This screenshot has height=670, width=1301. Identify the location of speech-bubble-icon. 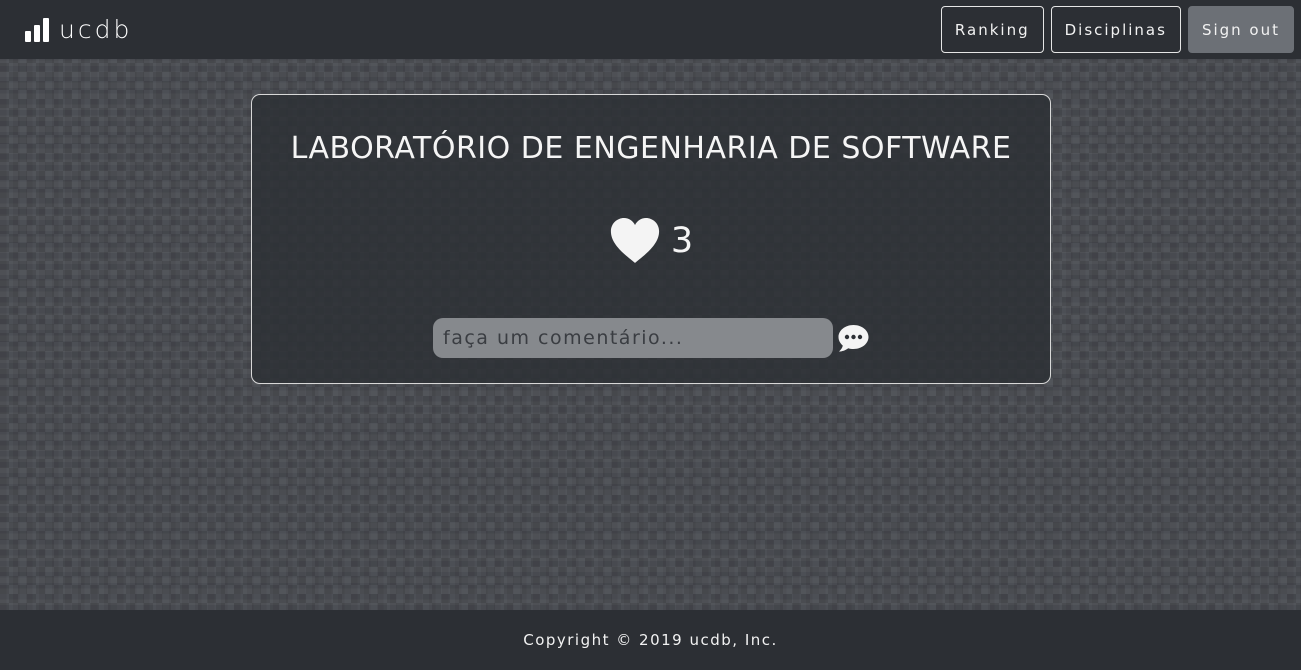
(853, 338).